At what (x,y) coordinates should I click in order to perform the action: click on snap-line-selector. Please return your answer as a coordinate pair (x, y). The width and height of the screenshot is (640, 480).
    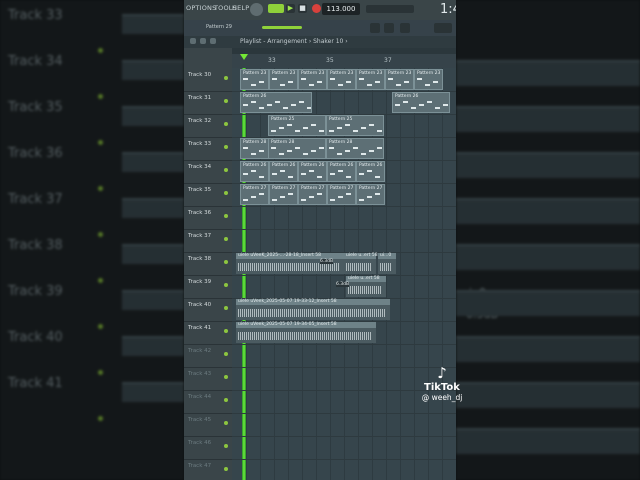
    Looking at the image, I should click on (443, 28).